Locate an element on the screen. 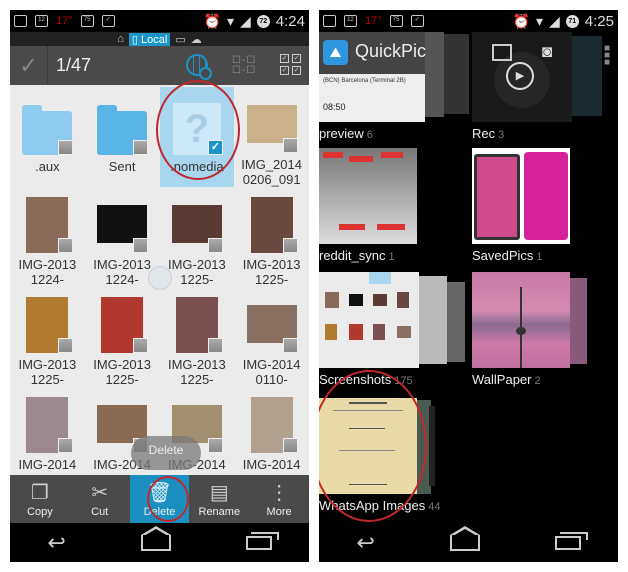  app-title: QuickPic is located at coordinates (391, 51).